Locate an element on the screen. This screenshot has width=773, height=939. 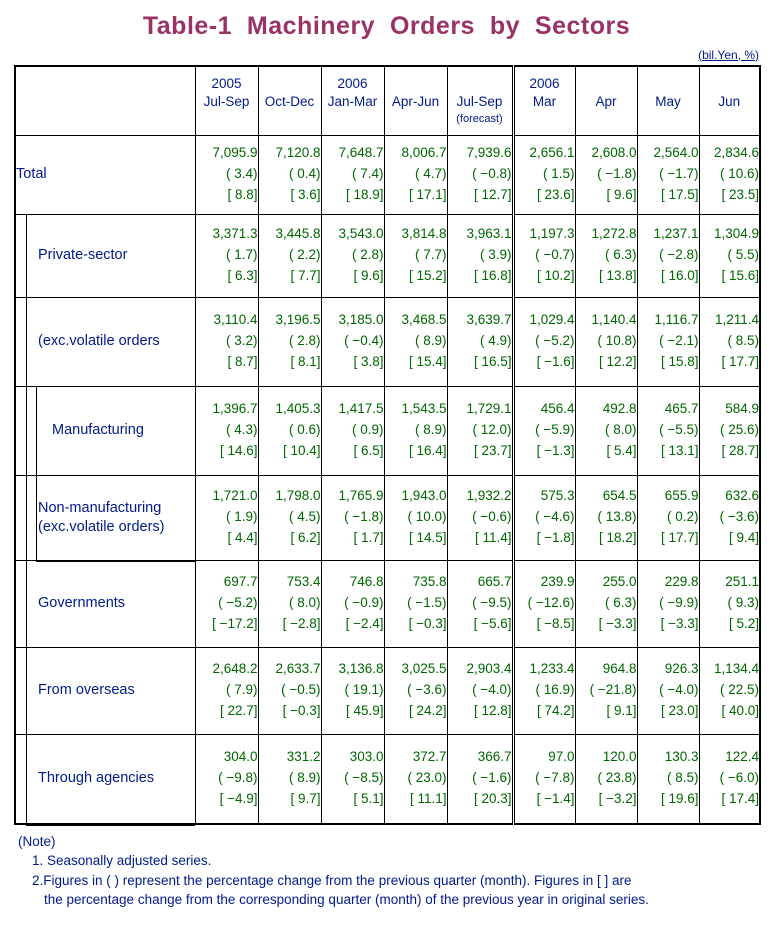
data-cell: 492.8 ( 8.0) [ 5.4] is located at coordinates (606, 430).